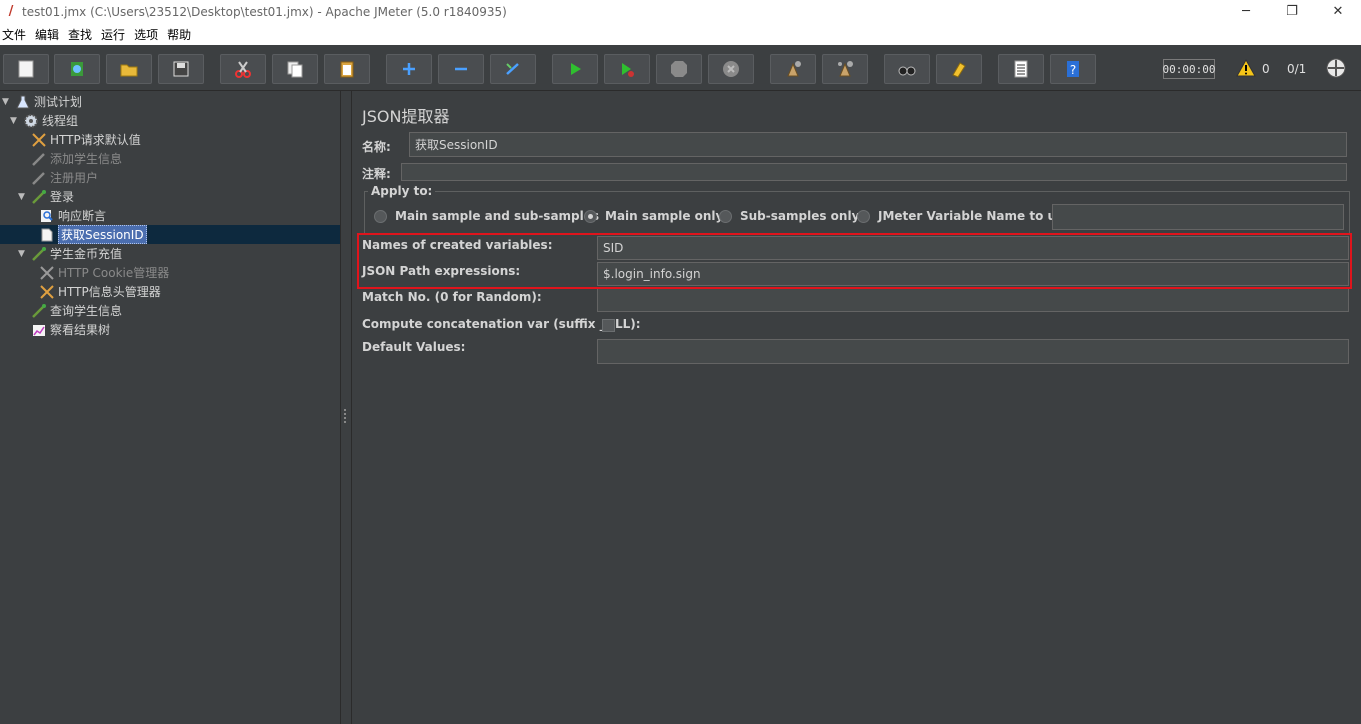  I want to click on function-helper-button, so click(1021, 69).